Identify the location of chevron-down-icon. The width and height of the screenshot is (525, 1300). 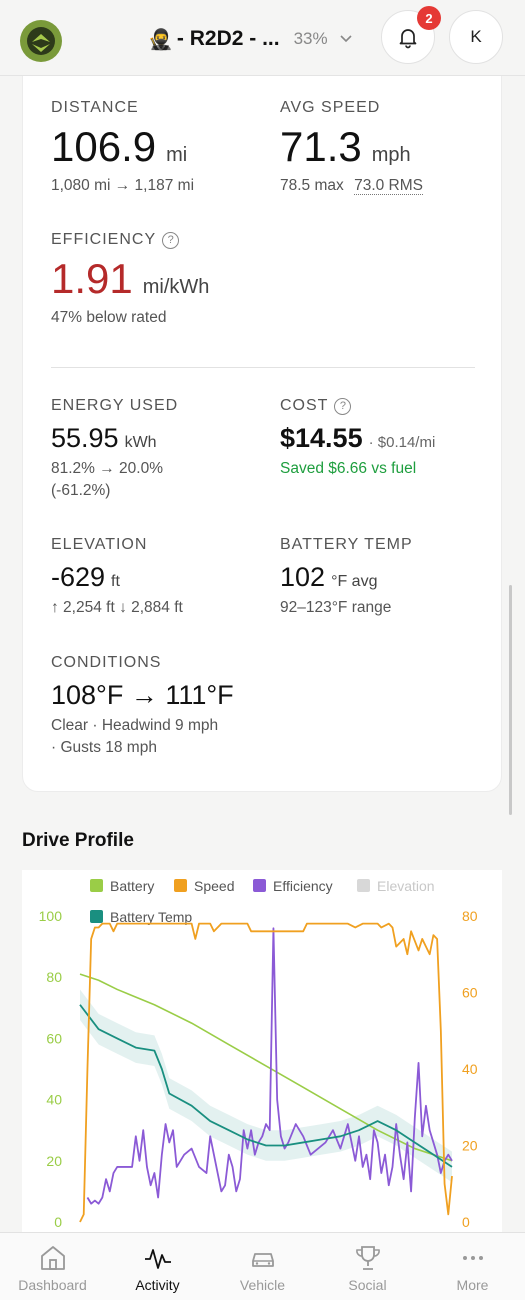
(346, 39).